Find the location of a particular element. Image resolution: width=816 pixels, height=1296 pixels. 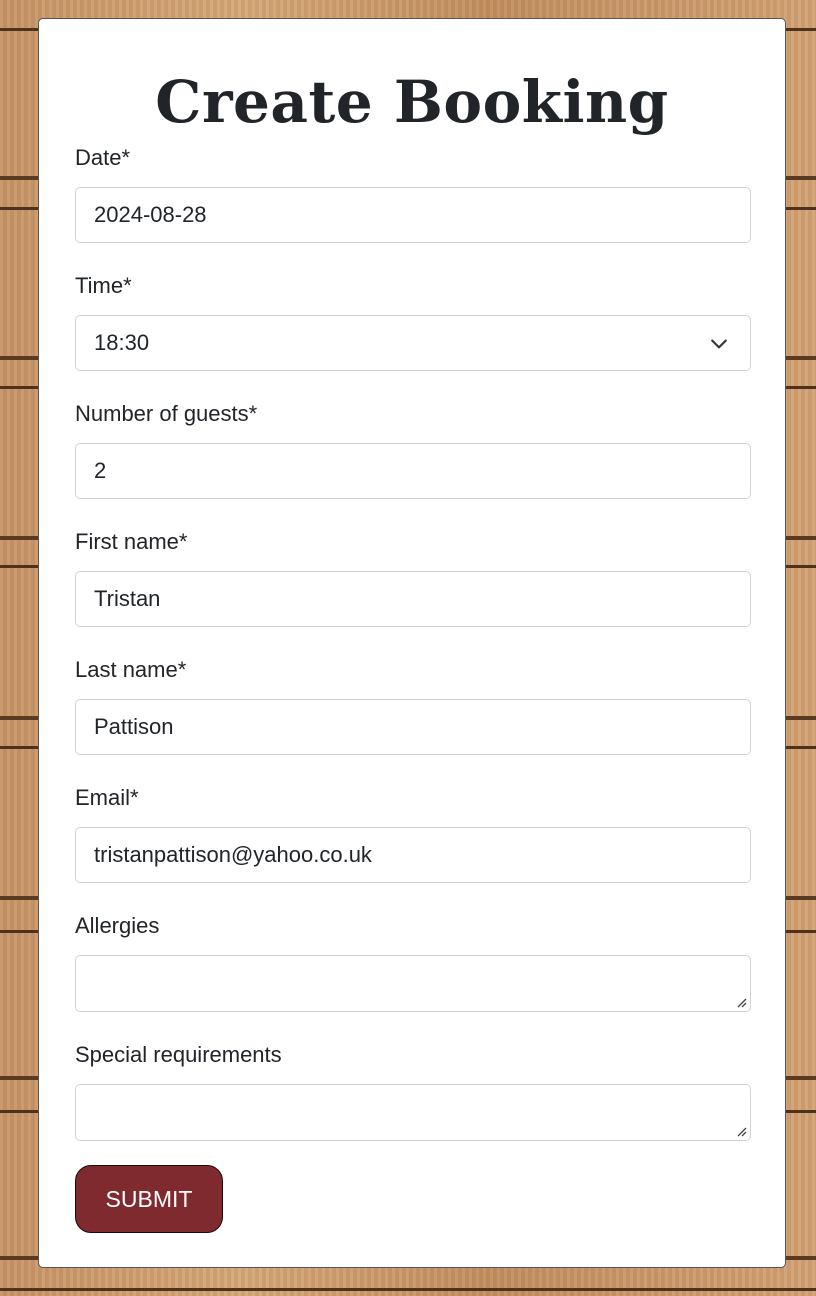

first-name-field: Tristan is located at coordinates (413, 599).